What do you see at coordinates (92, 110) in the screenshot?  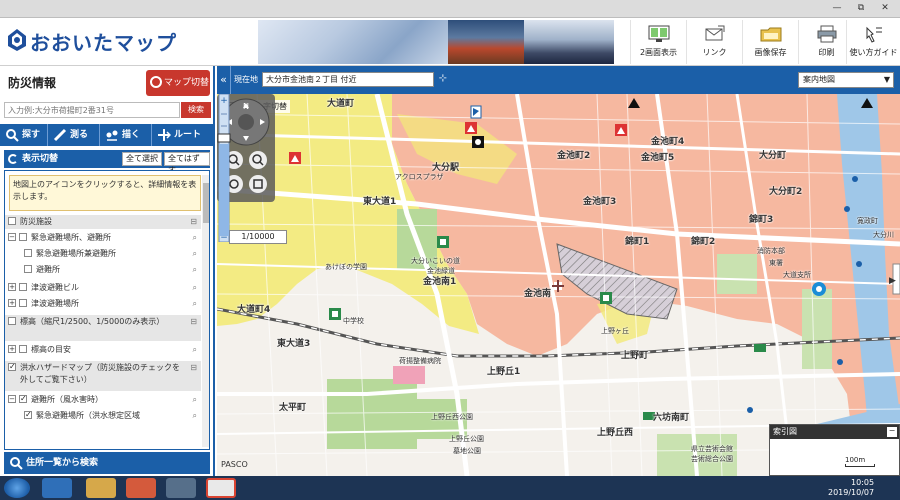 I see `address-search-input` at bounding box center [92, 110].